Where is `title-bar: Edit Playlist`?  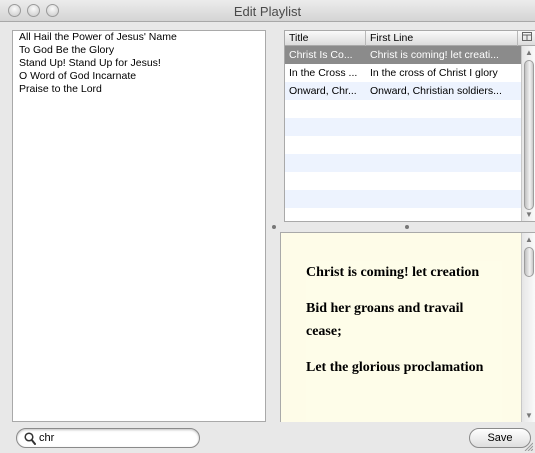
title-bar: Edit Playlist is located at coordinates (267, 11).